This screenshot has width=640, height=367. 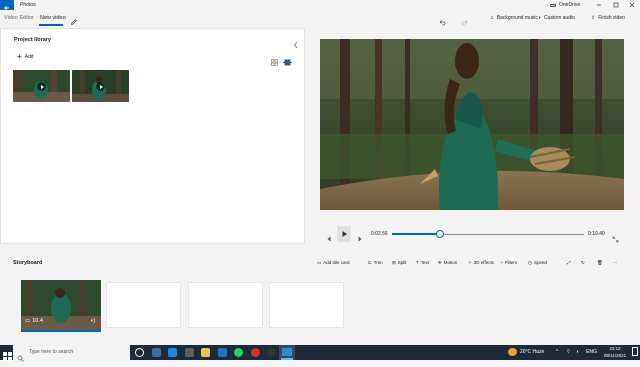 I want to click on sparkle-icon: ✧, so click(x=470, y=262).